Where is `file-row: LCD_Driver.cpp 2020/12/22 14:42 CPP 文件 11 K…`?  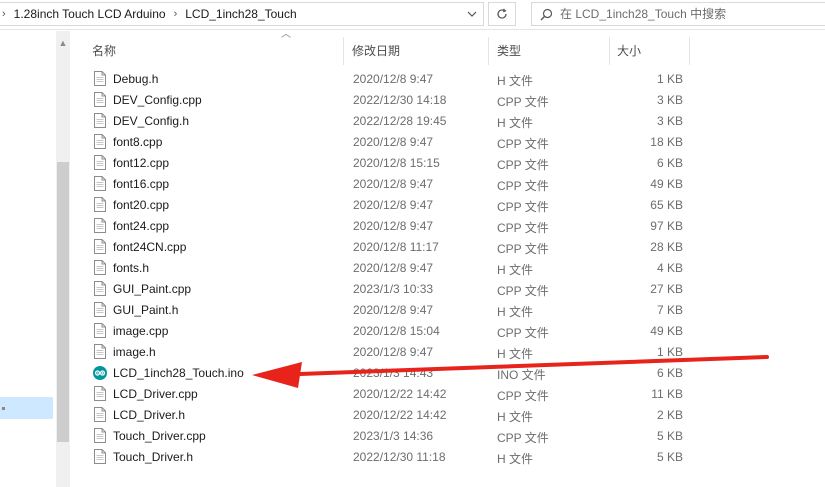 file-row: LCD_Driver.cpp 2020/12/22 14:42 CPP 文件 11 K… is located at coordinates (390, 393).